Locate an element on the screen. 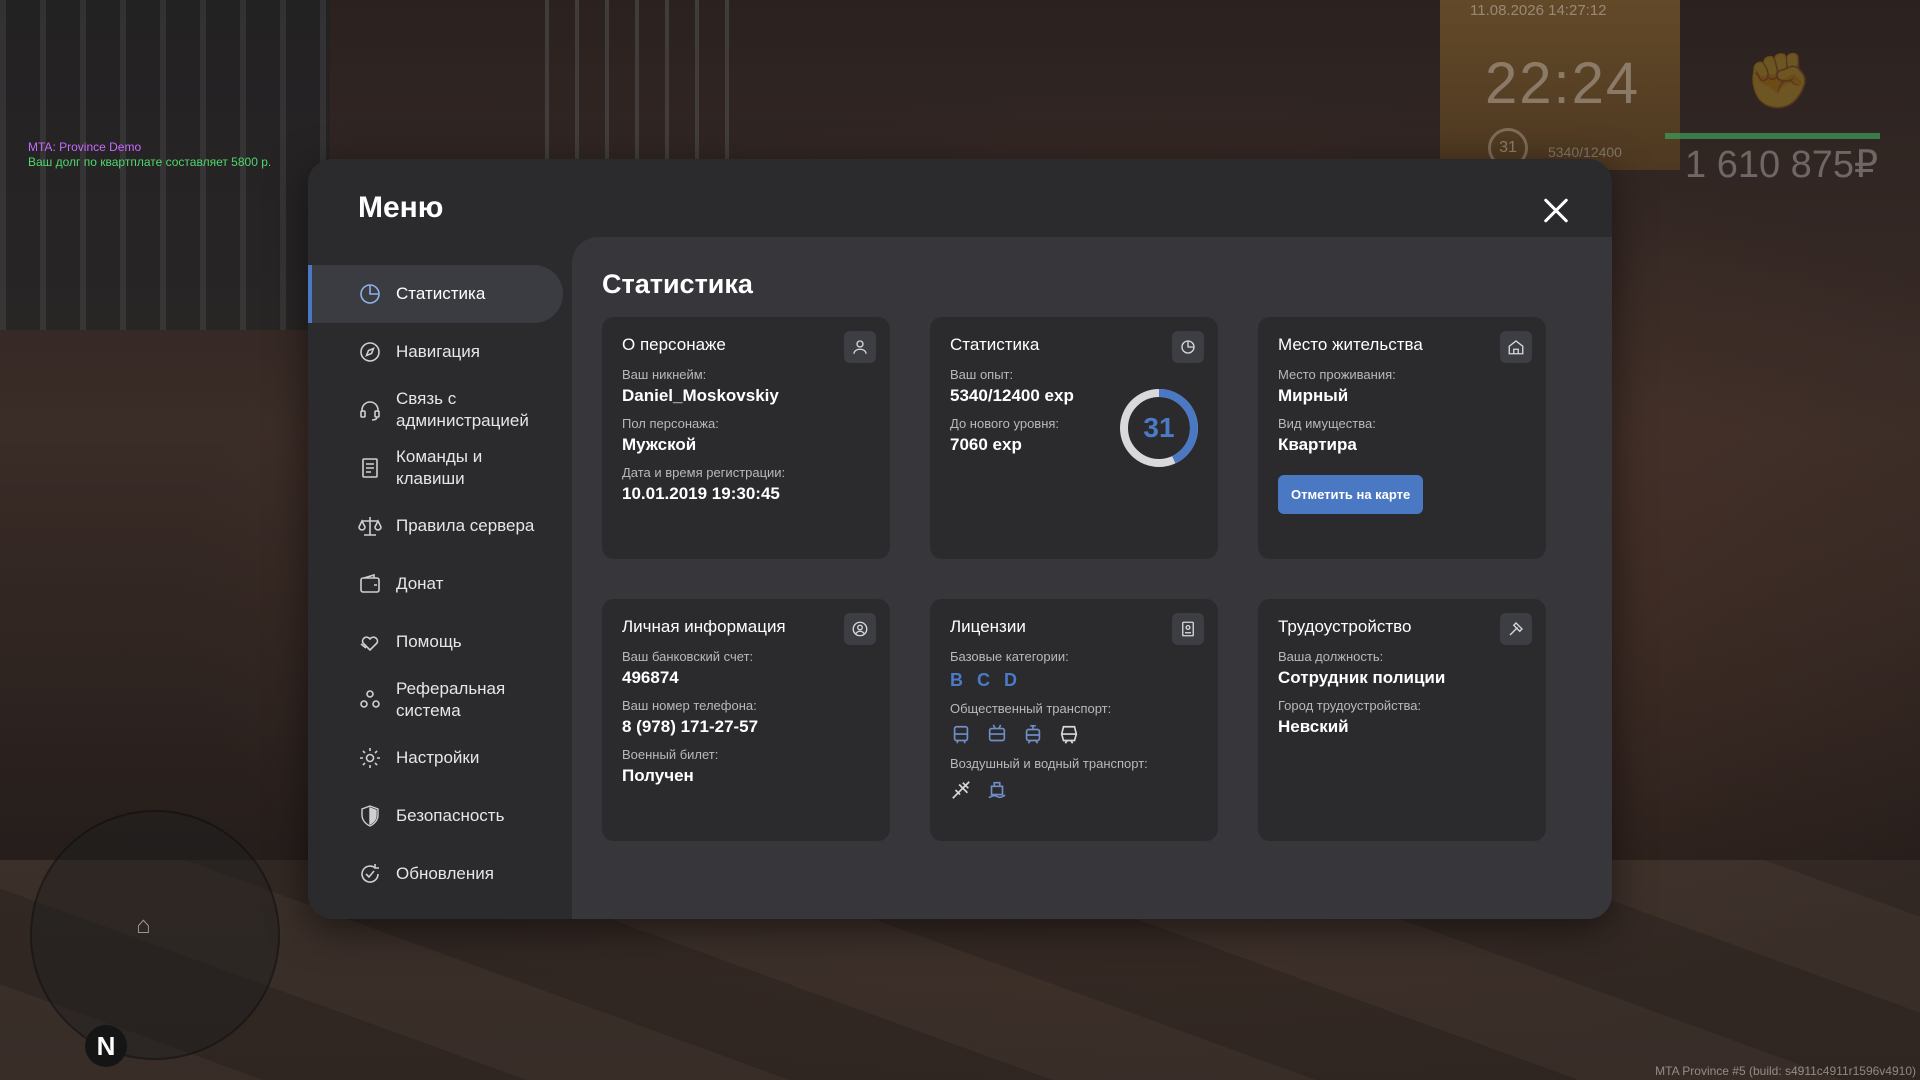 Image resolution: width=1920 pixels, height=1080 pixels. heart-hand-icon is located at coordinates (369, 644).